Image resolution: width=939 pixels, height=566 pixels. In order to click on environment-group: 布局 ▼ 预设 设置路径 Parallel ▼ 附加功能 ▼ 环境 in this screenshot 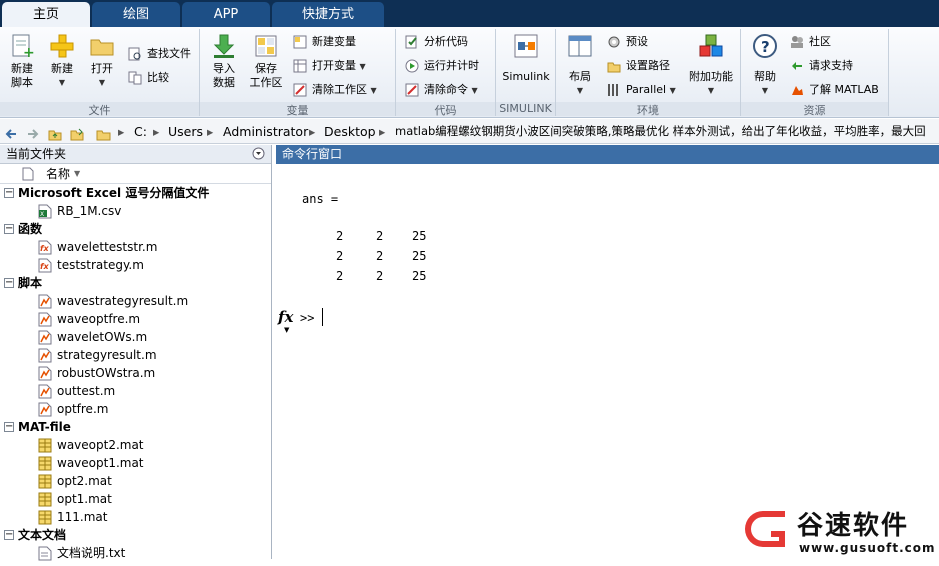, I will do `click(648, 73)`.